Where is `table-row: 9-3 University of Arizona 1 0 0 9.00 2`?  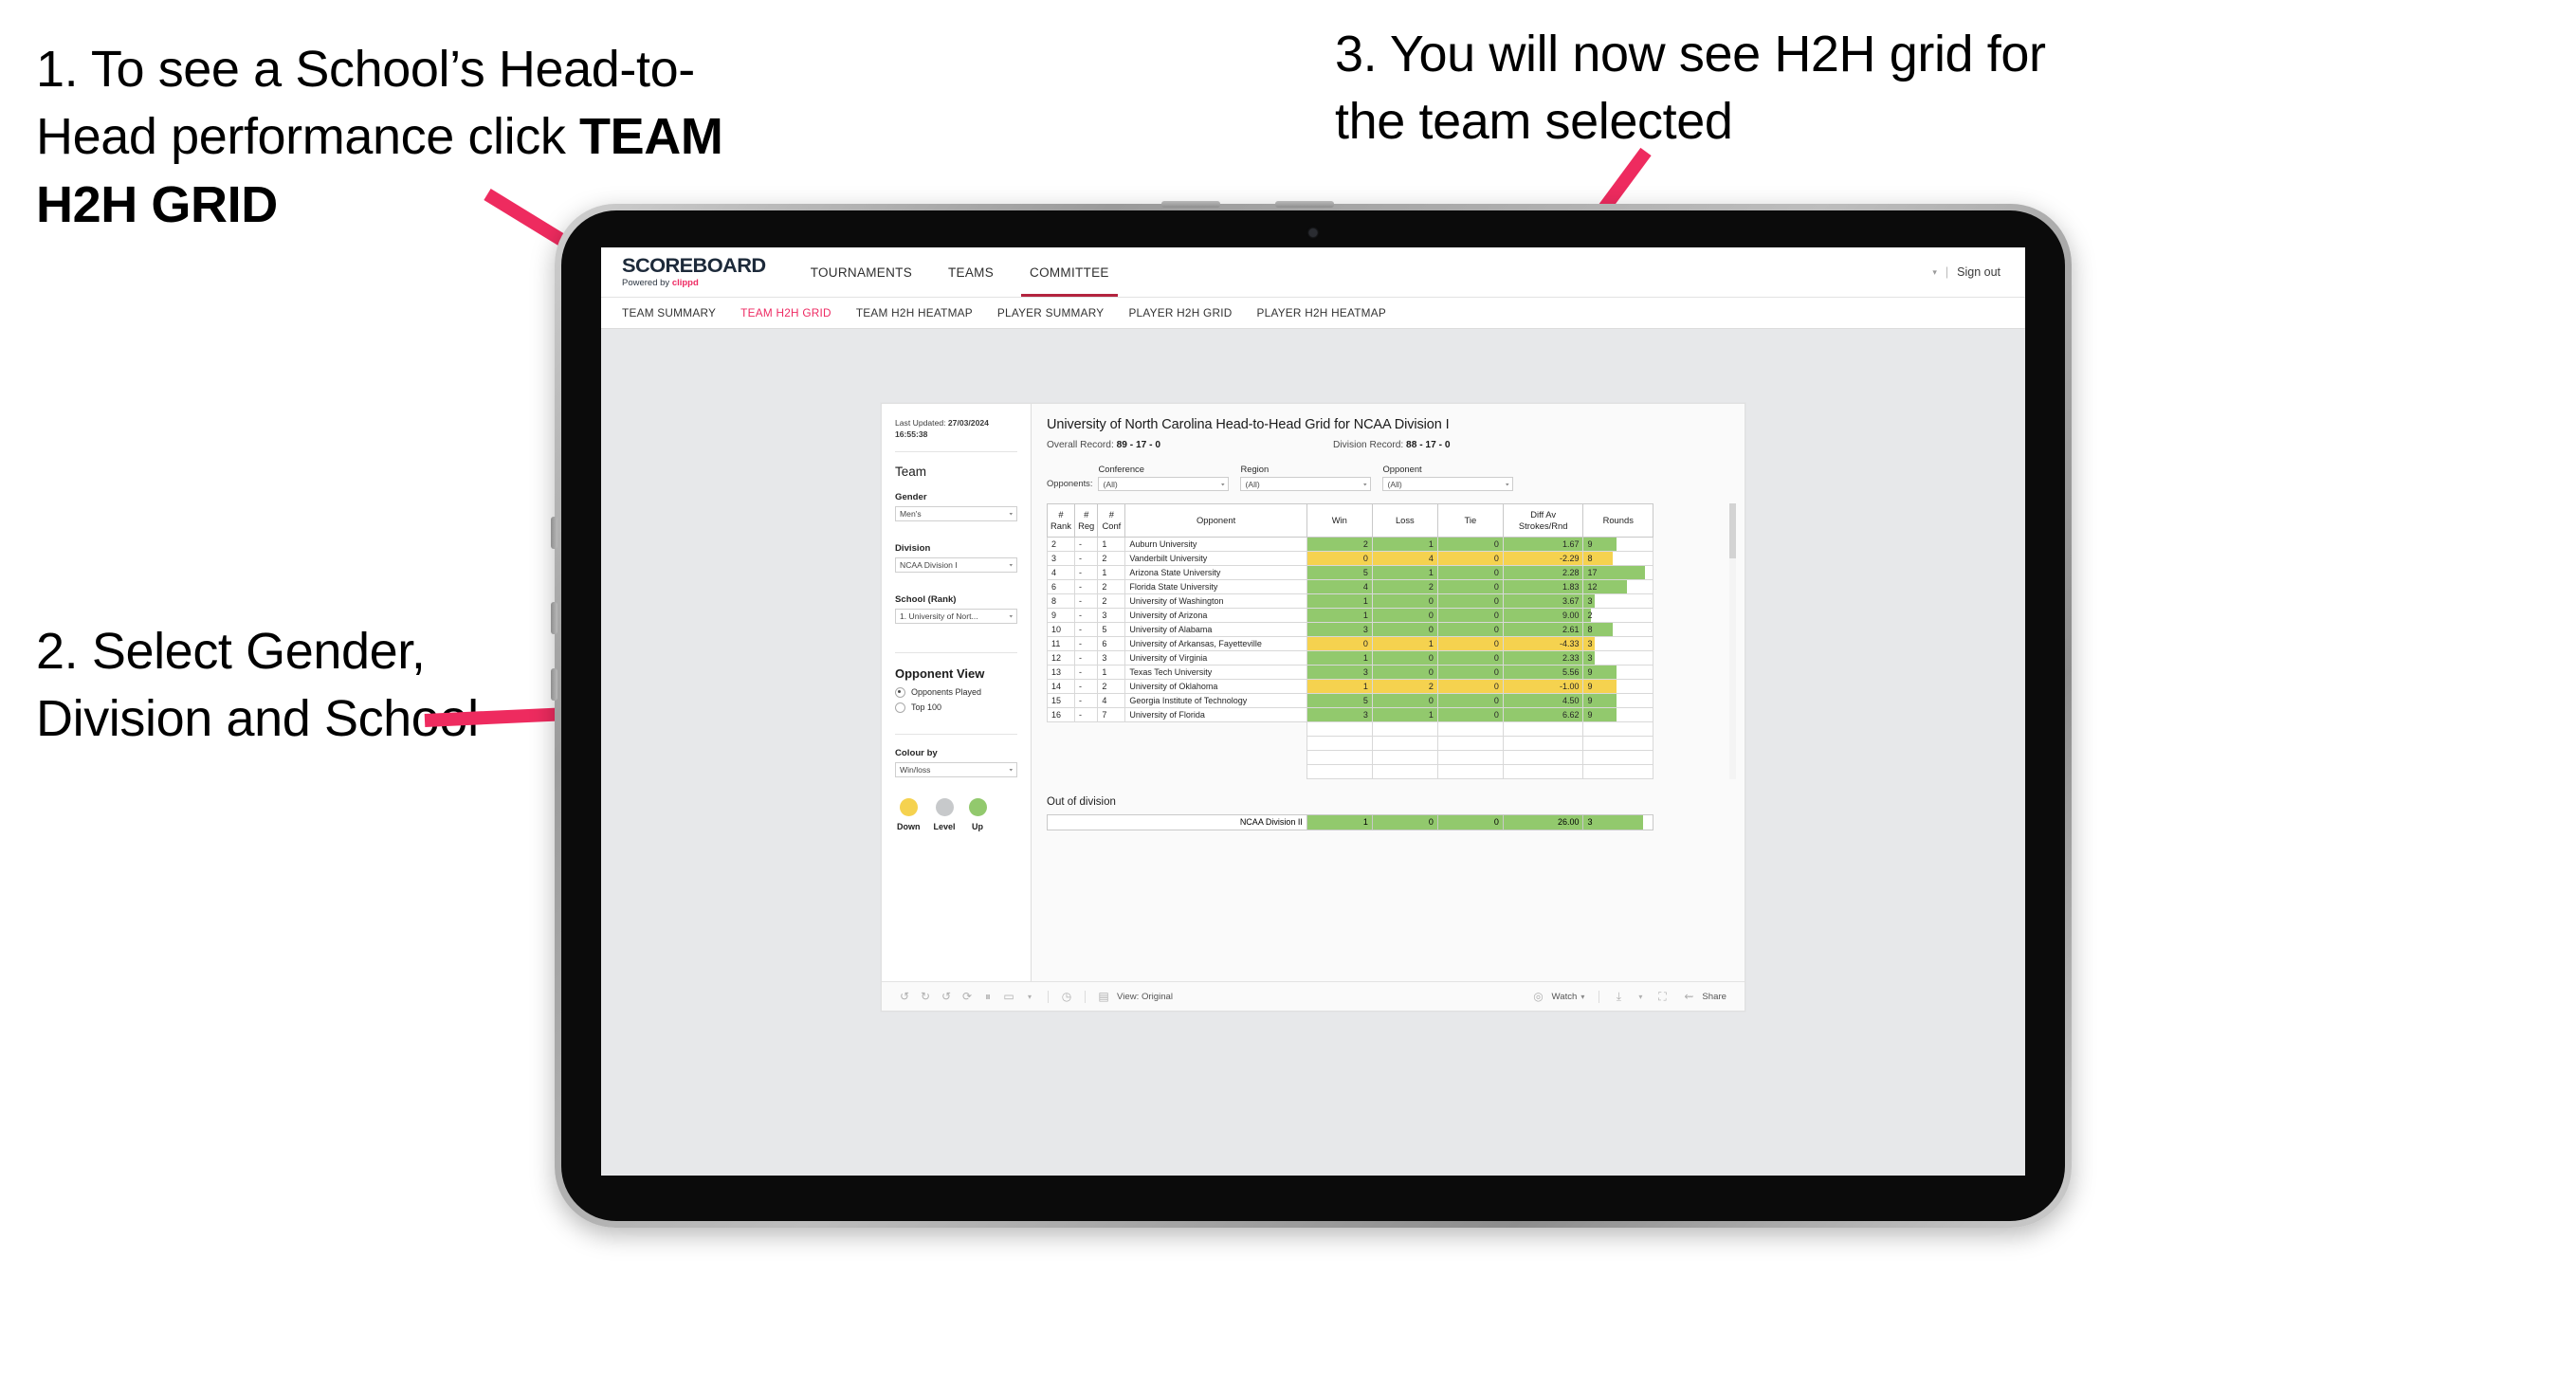 table-row: 9-3 University of Arizona 1 0 0 9.00 2 is located at coordinates (1350, 615).